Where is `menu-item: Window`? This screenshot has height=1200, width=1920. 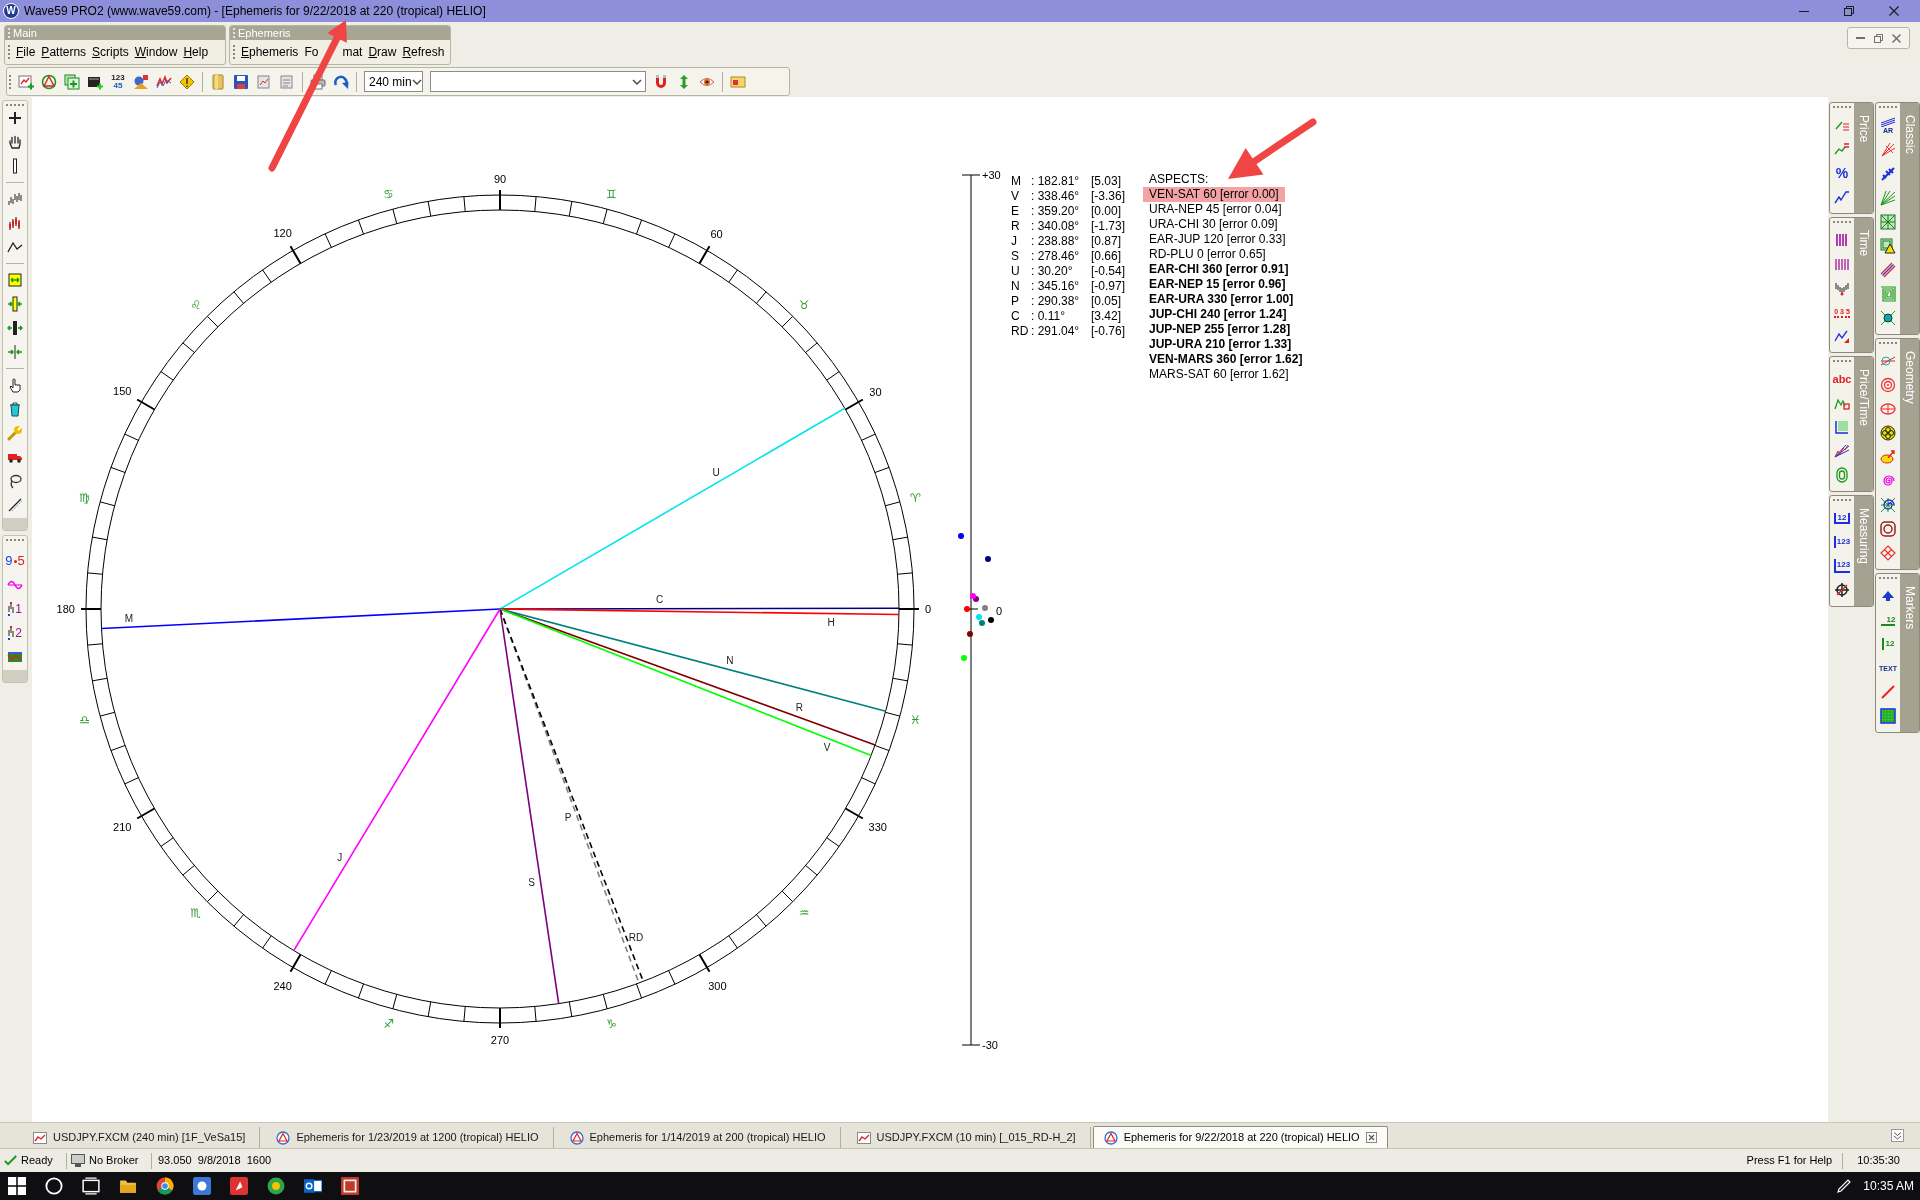
menu-item: Window is located at coordinates (156, 52).